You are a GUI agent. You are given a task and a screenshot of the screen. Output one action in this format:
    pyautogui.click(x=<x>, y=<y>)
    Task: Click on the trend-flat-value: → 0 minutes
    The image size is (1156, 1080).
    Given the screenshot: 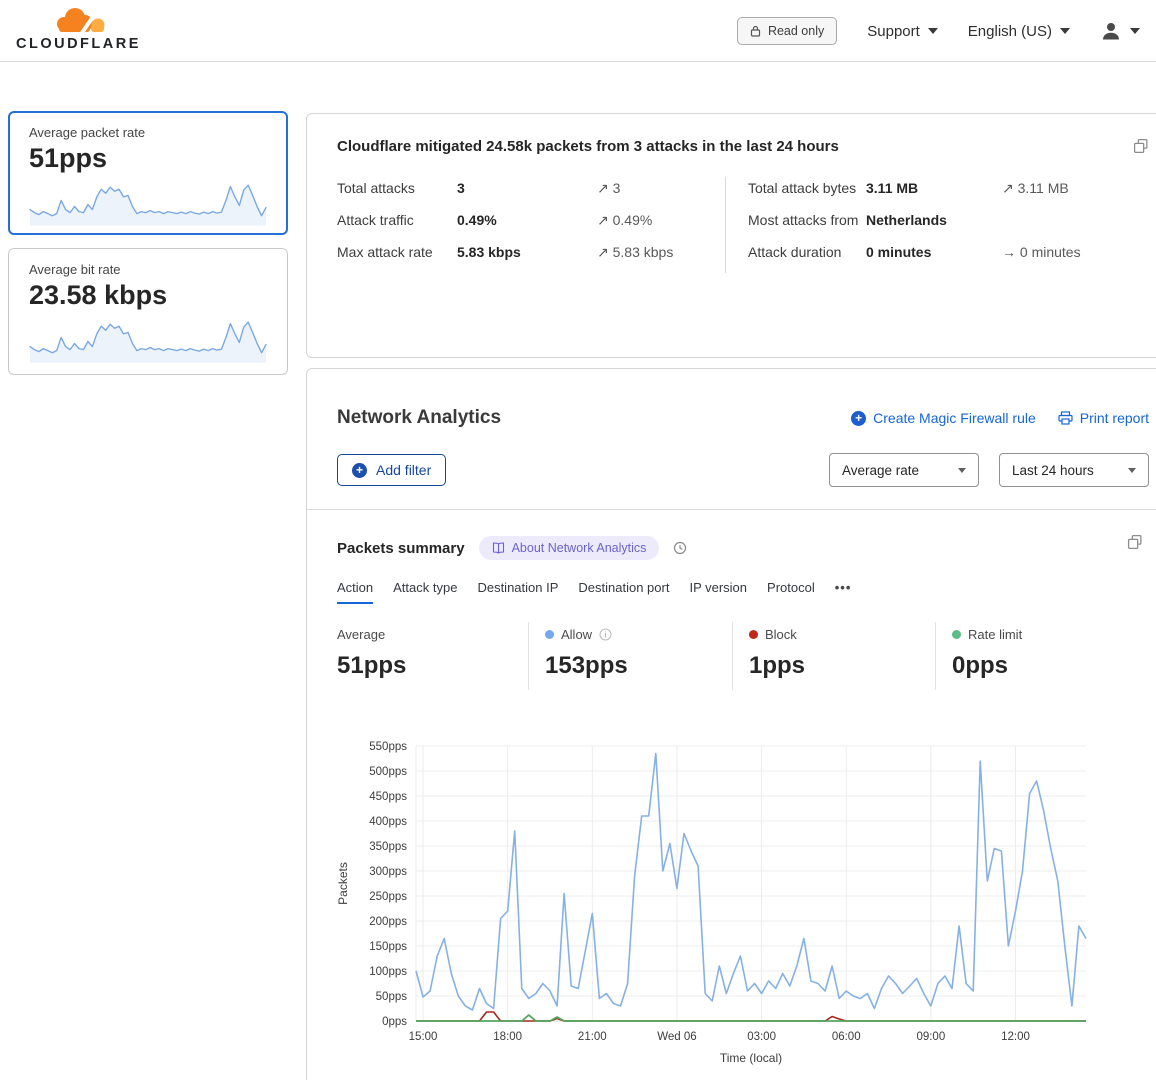 What is the action you would take?
    pyautogui.click(x=1041, y=252)
    